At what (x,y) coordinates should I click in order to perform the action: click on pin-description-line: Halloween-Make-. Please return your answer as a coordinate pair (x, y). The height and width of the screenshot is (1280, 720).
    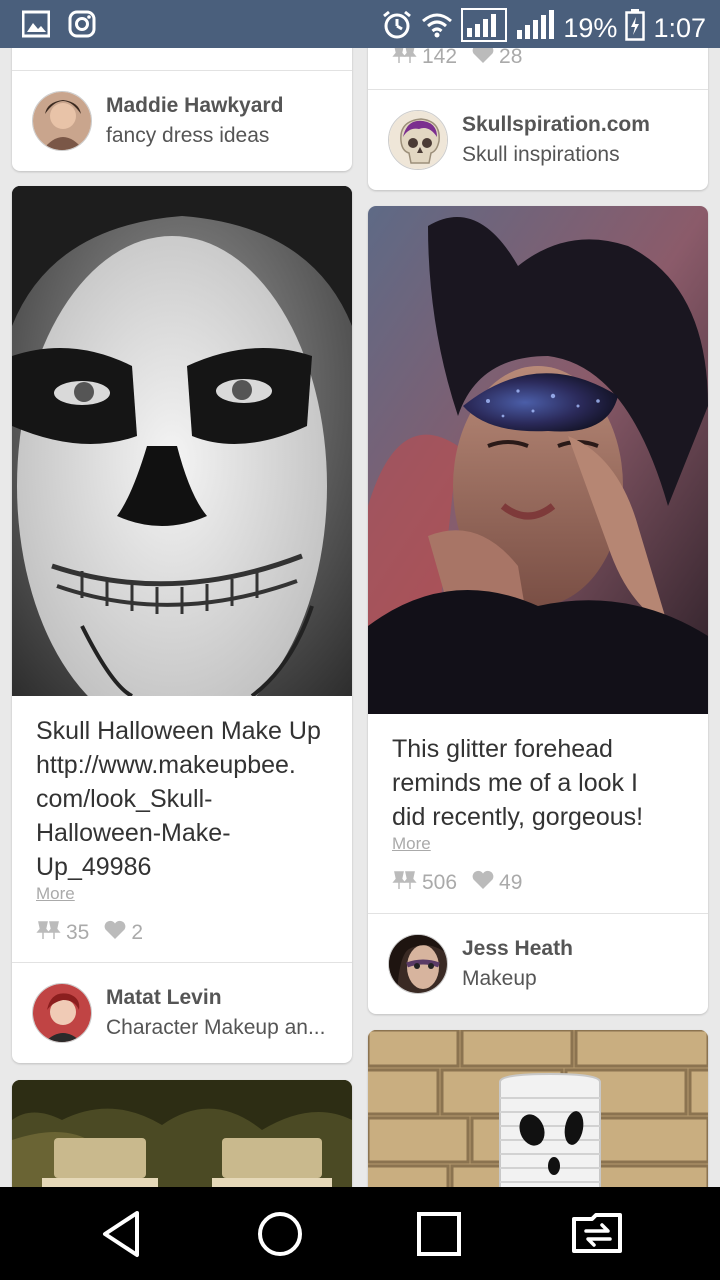
    Looking at the image, I should click on (133, 833).